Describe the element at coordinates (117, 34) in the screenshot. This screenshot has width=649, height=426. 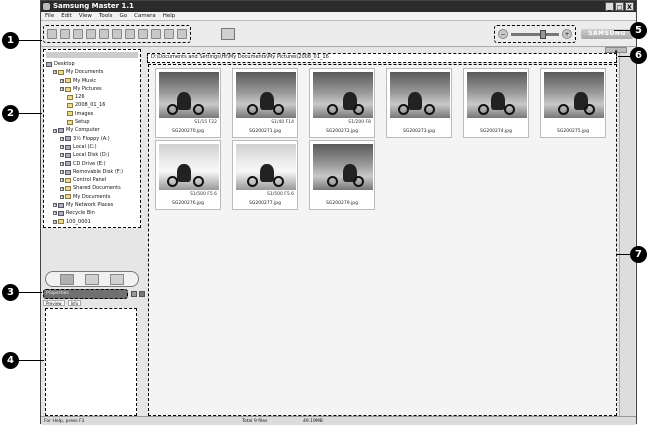
I see `cut-icon` at that location.